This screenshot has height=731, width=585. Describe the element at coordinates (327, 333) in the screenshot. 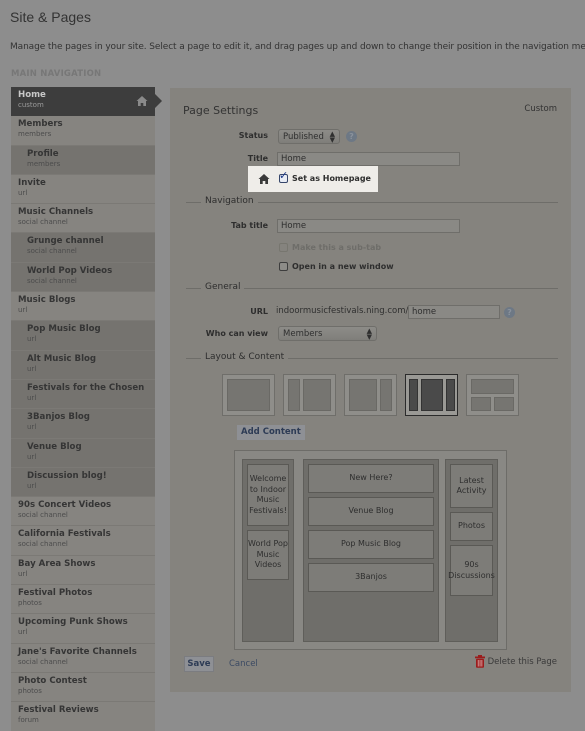

I see `who-can-view-select: Members ▲ ▼` at that location.